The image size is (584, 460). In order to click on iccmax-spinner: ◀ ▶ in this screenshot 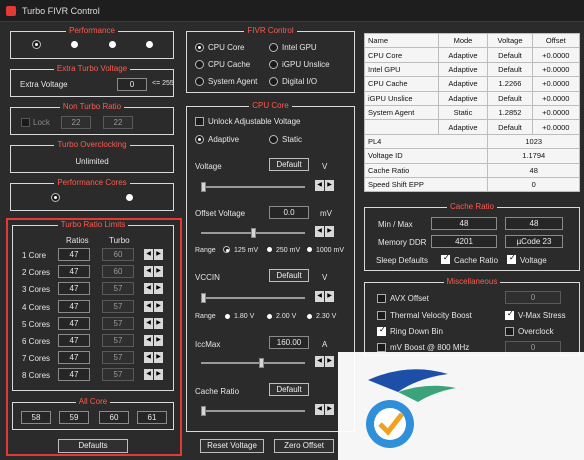, I will do `click(325, 361)`.